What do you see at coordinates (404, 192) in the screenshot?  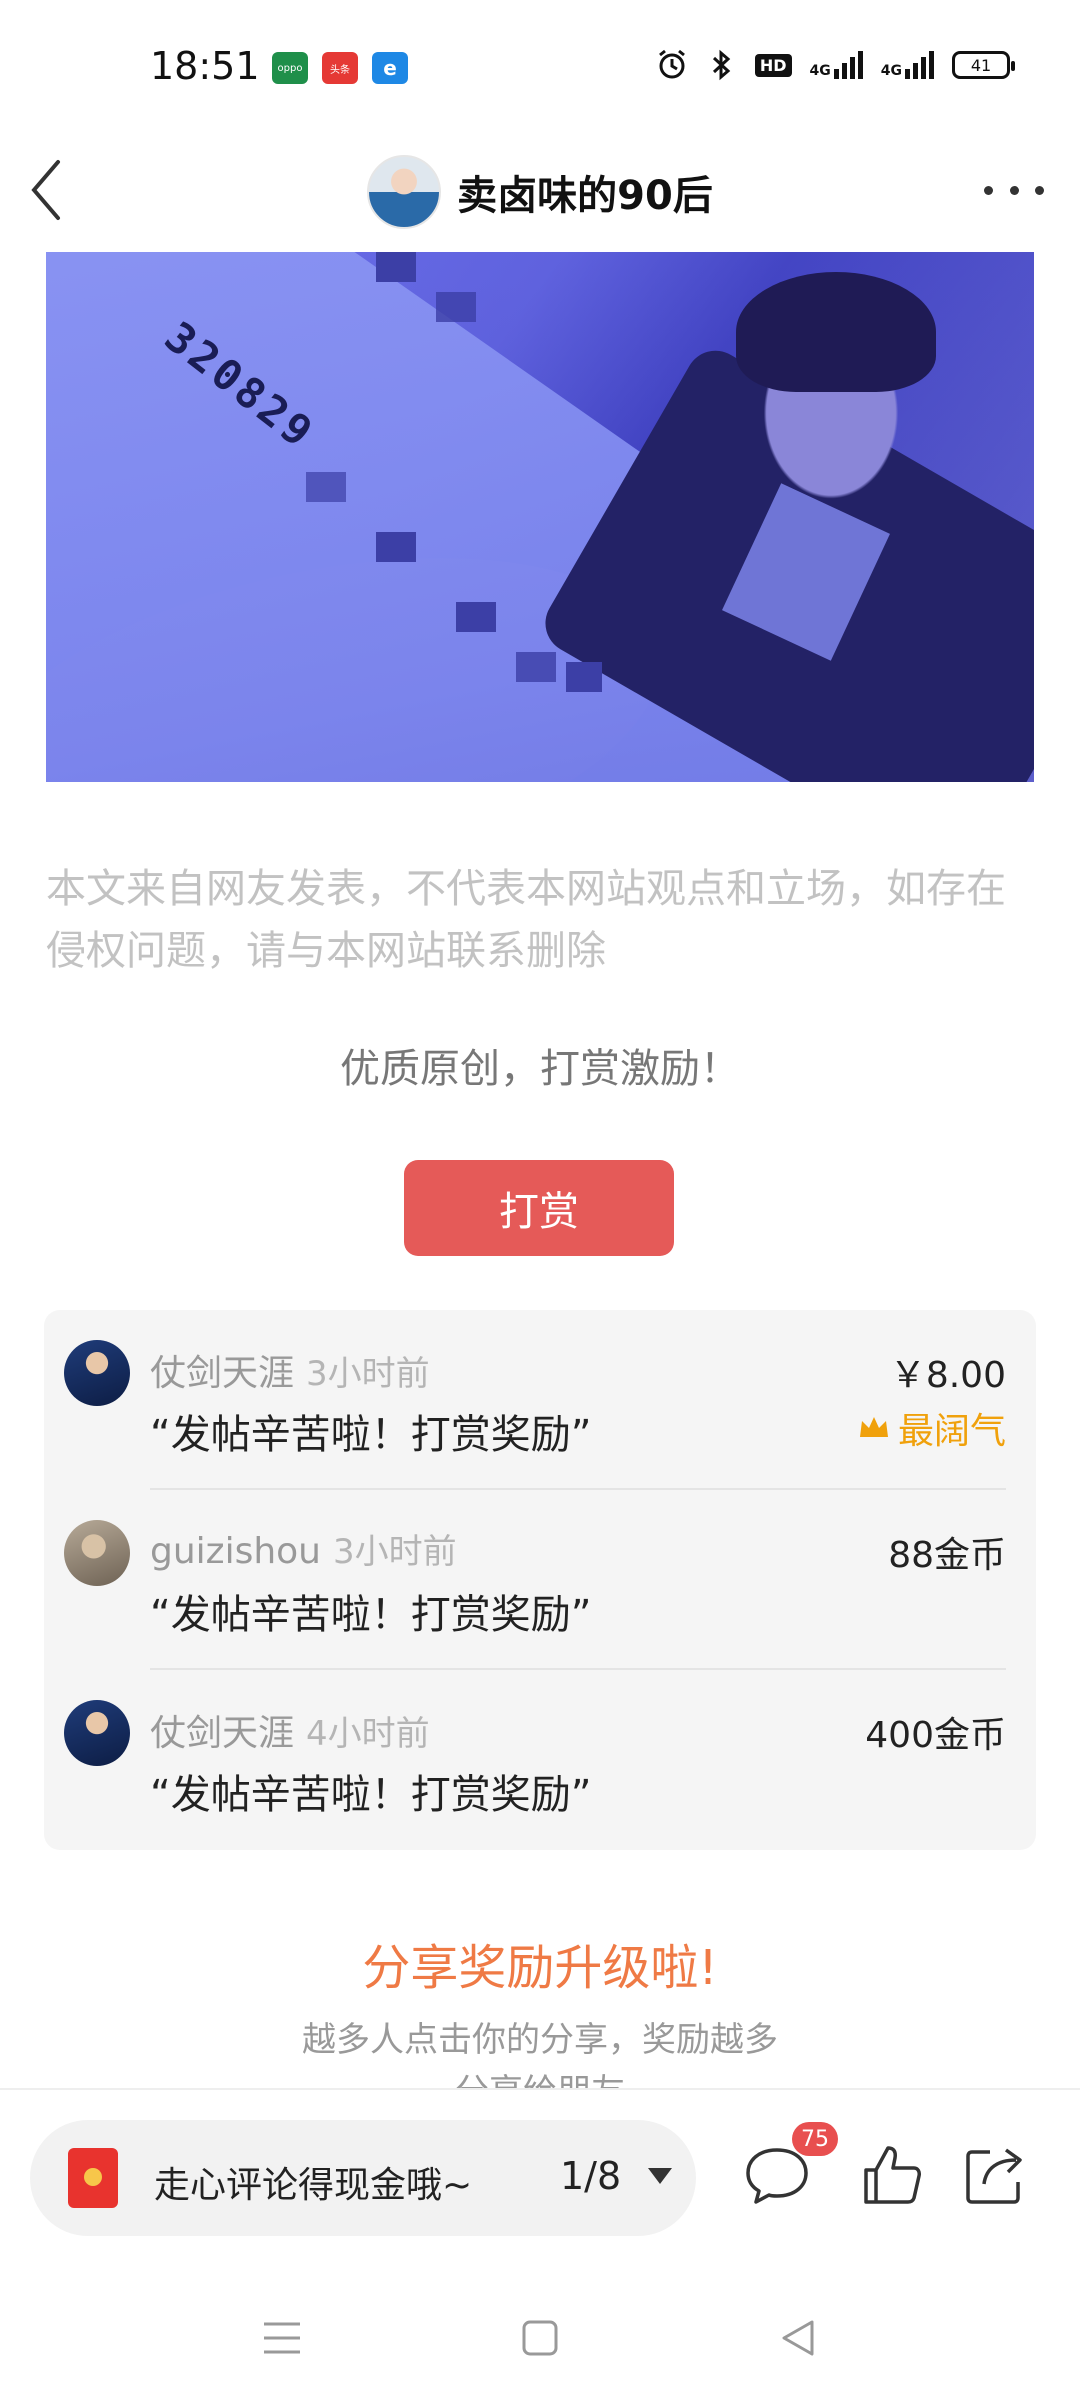 I see `author-avatar` at bounding box center [404, 192].